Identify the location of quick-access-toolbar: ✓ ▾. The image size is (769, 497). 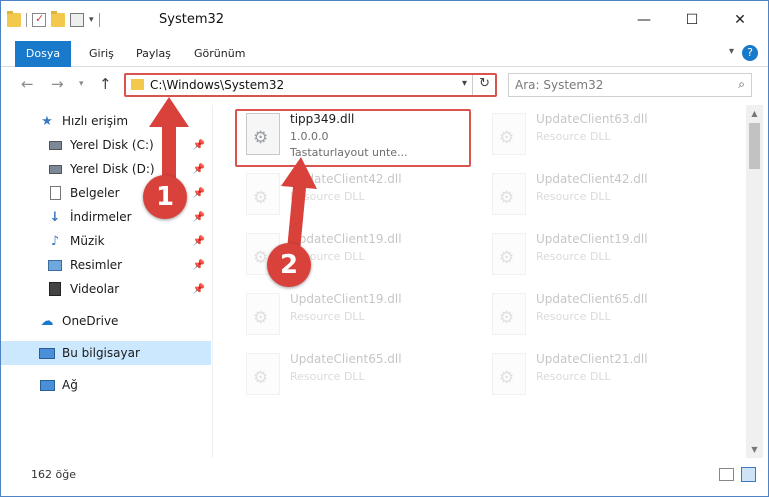
(53, 19).